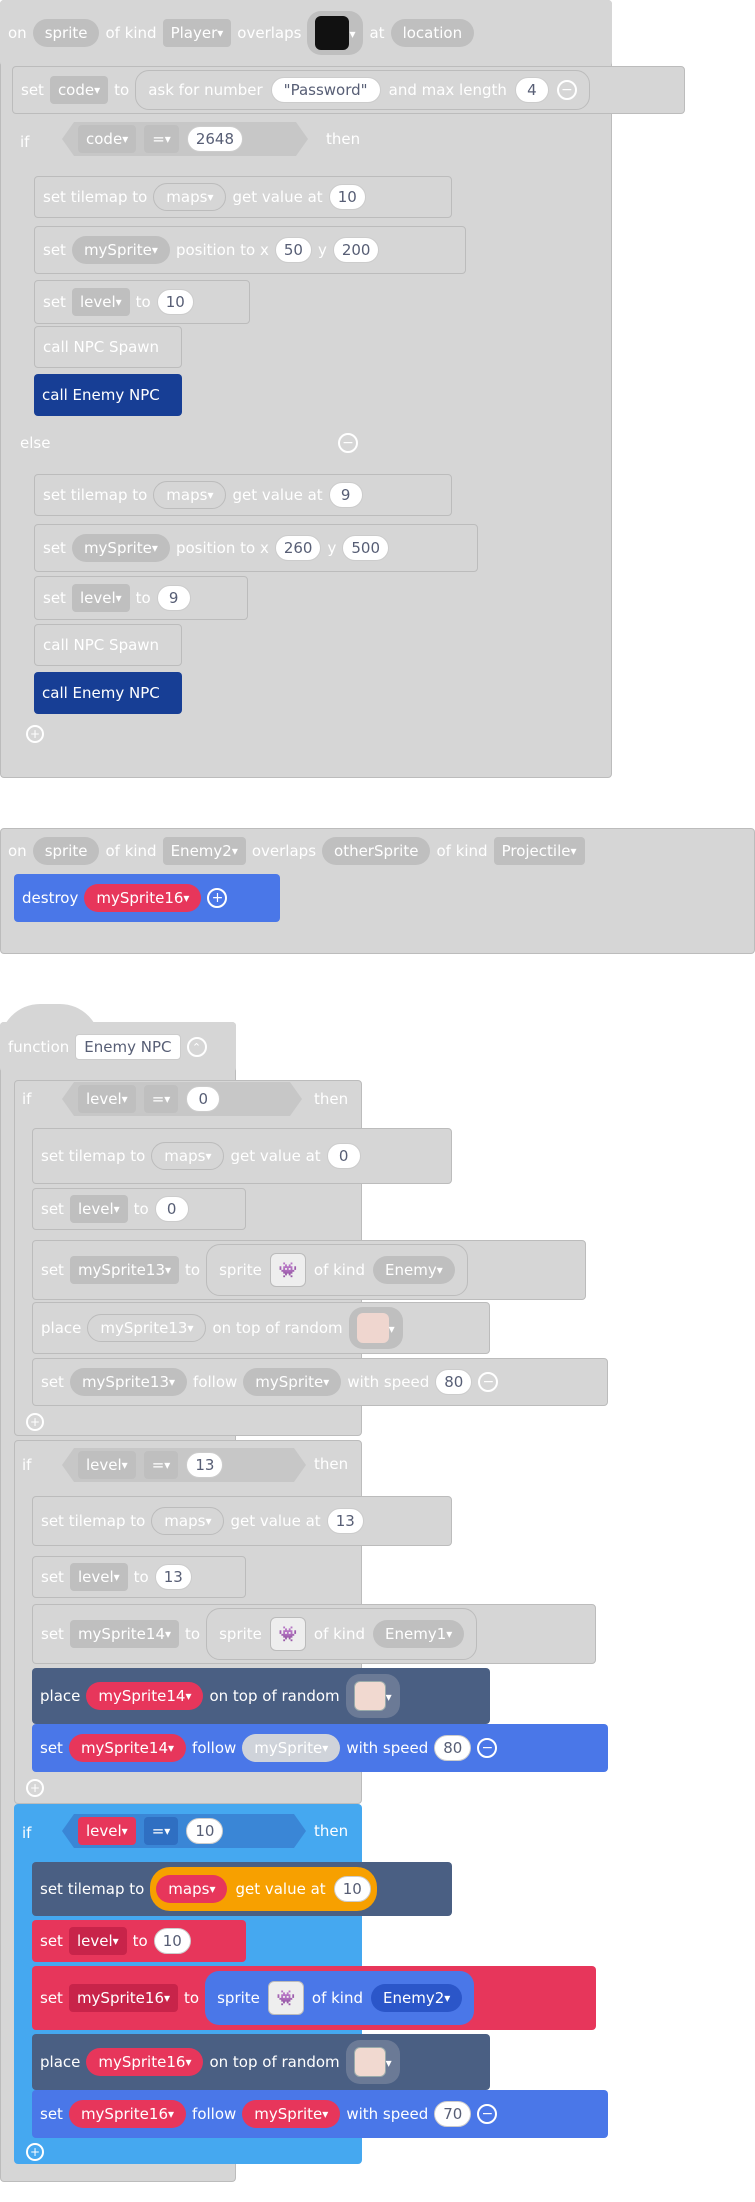  I want to click on condition-block: code = 2648, so click(185, 139).